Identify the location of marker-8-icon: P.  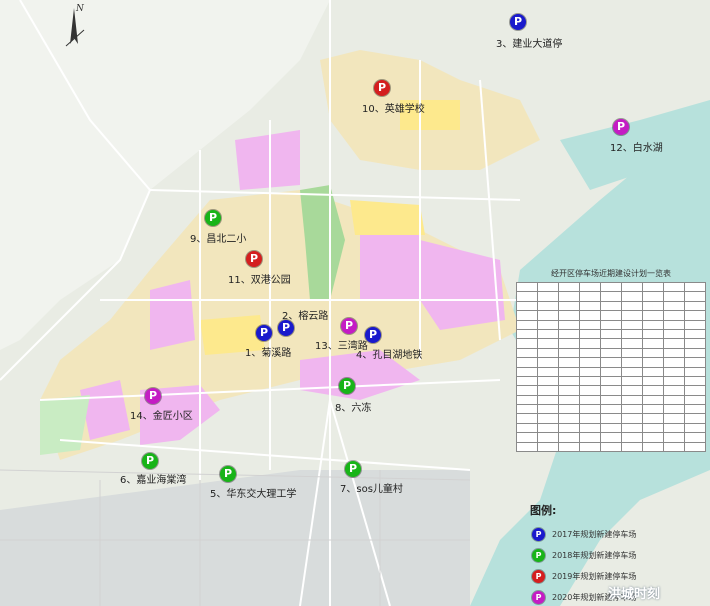
(347, 386).